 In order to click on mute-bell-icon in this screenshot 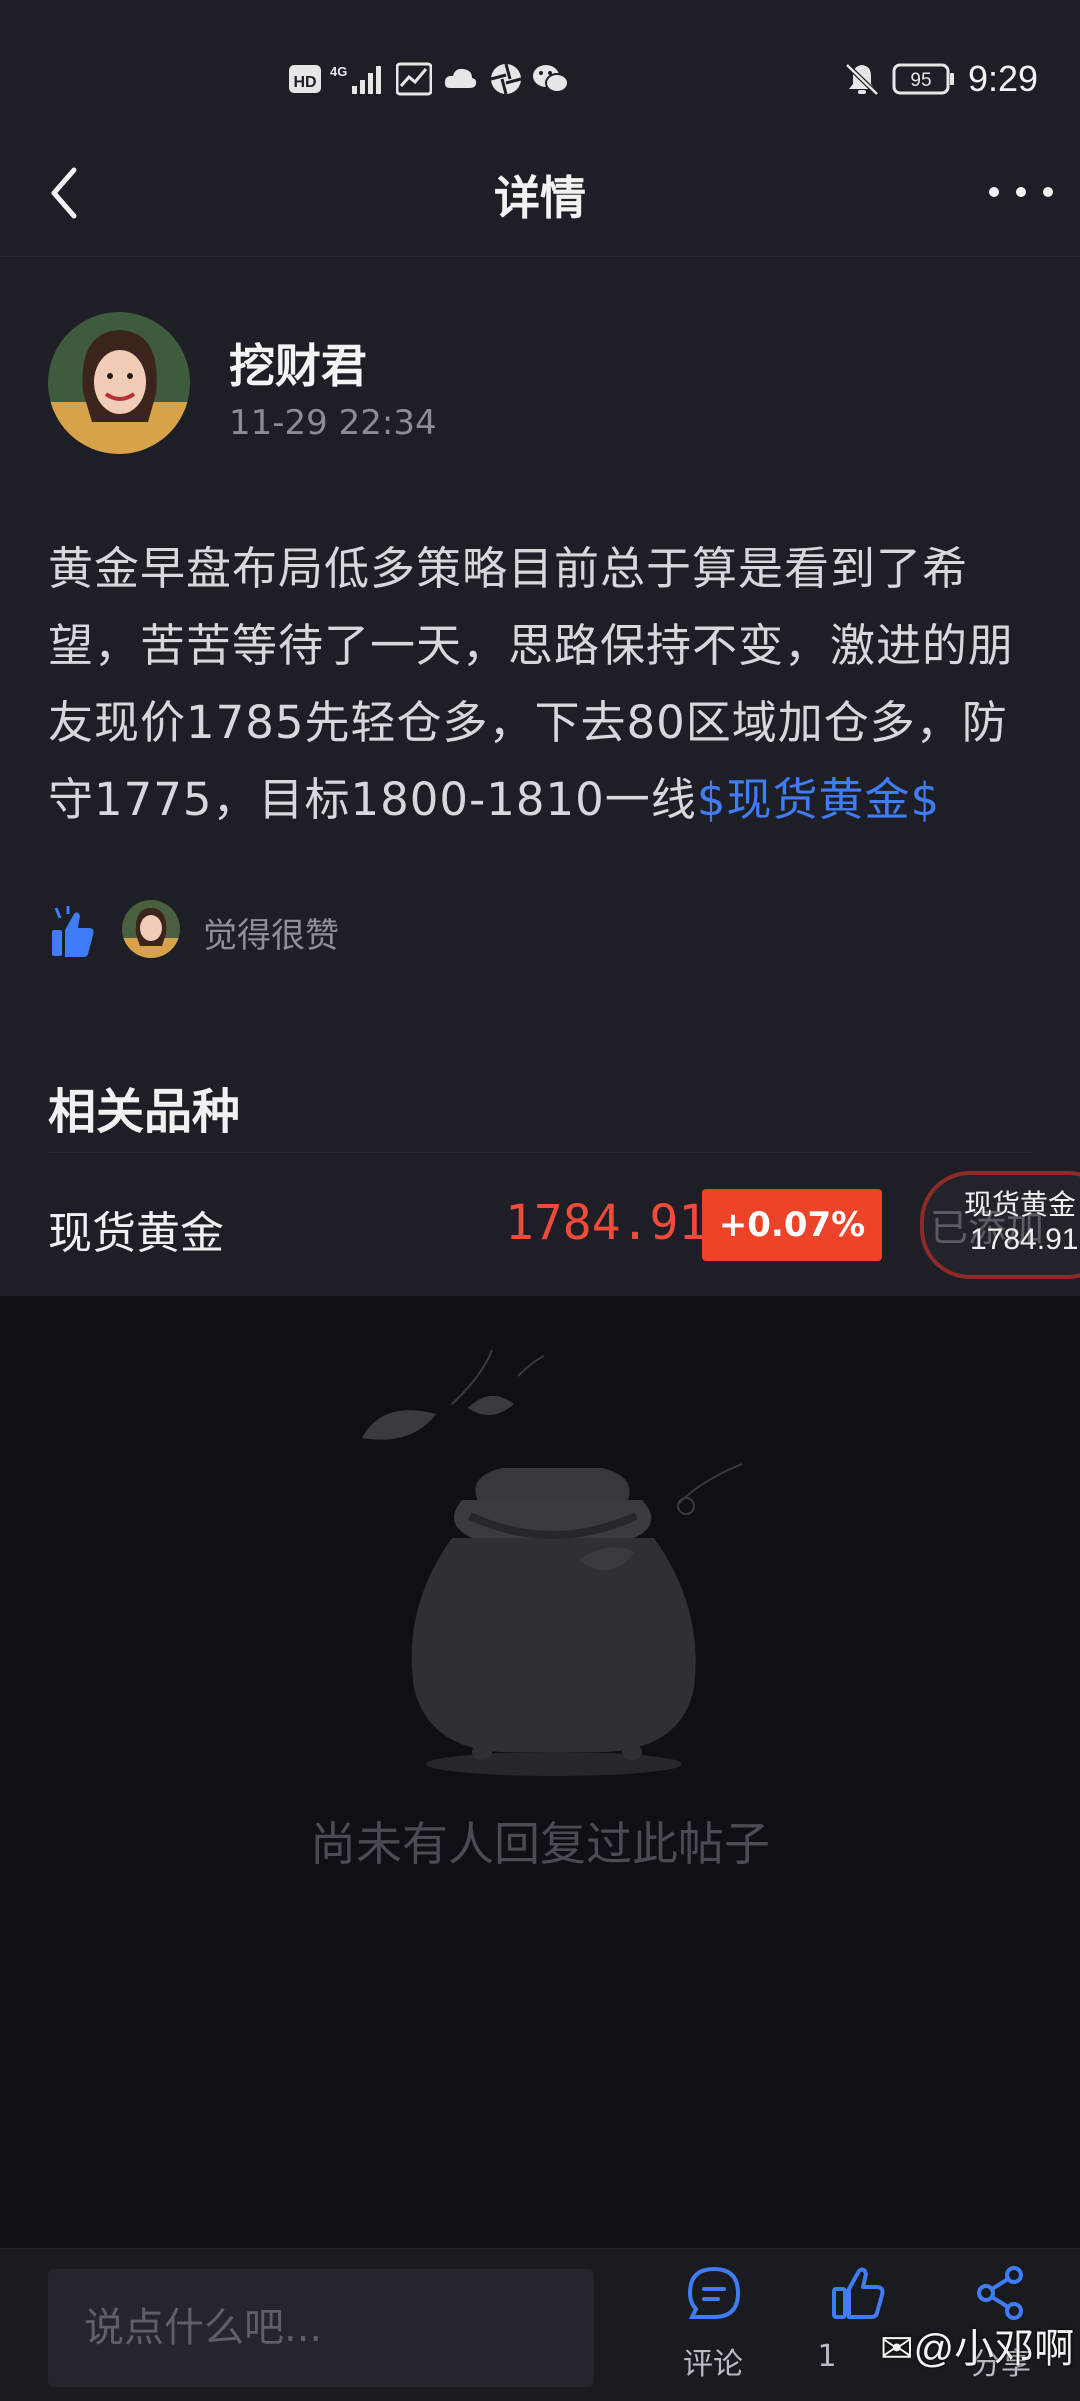, I will do `click(862, 79)`.